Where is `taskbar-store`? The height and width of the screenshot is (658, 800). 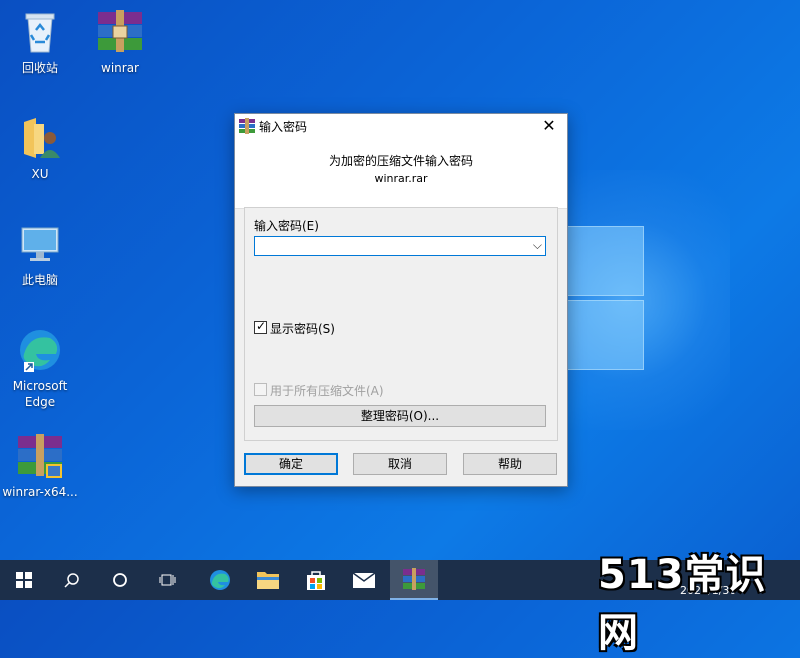
taskbar-store is located at coordinates (316, 580).